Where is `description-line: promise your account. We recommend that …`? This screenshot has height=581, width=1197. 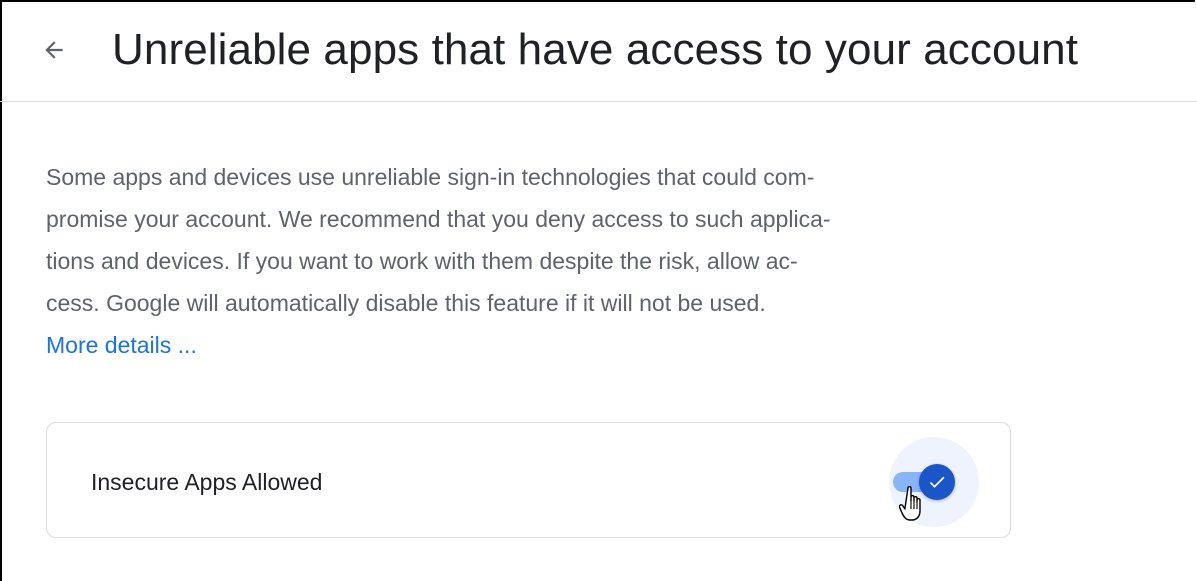
description-line: promise your account. We recommend that … is located at coordinates (438, 219).